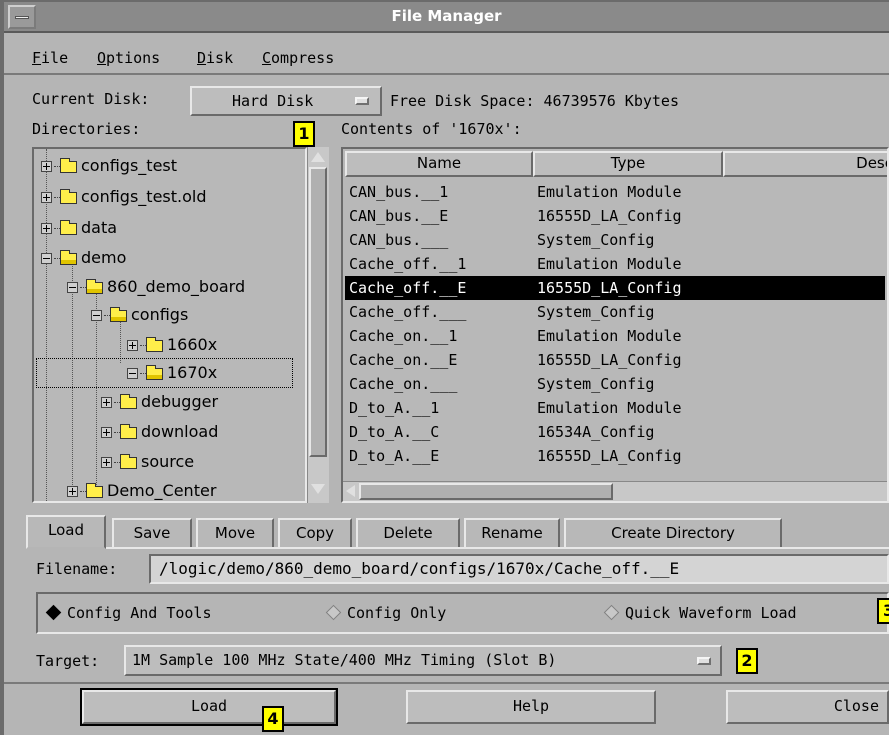 The width and height of the screenshot is (889, 737). I want to click on file-row: CAN_bus.___ System_Config, so click(615, 240).